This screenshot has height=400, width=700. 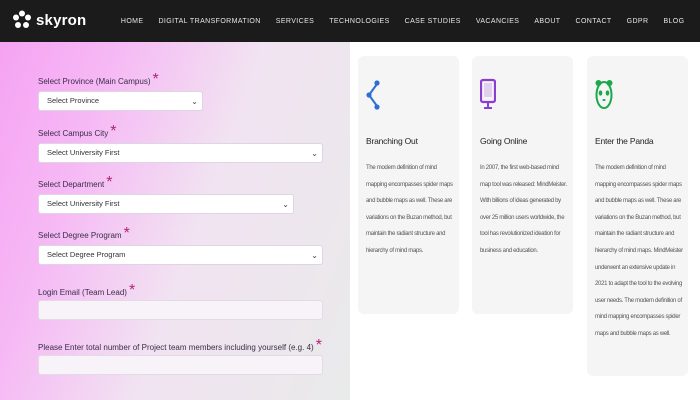 What do you see at coordinates (61, 20) in the screenshot?
I see `brand-name: skyron` at bounding box center [61, 20].